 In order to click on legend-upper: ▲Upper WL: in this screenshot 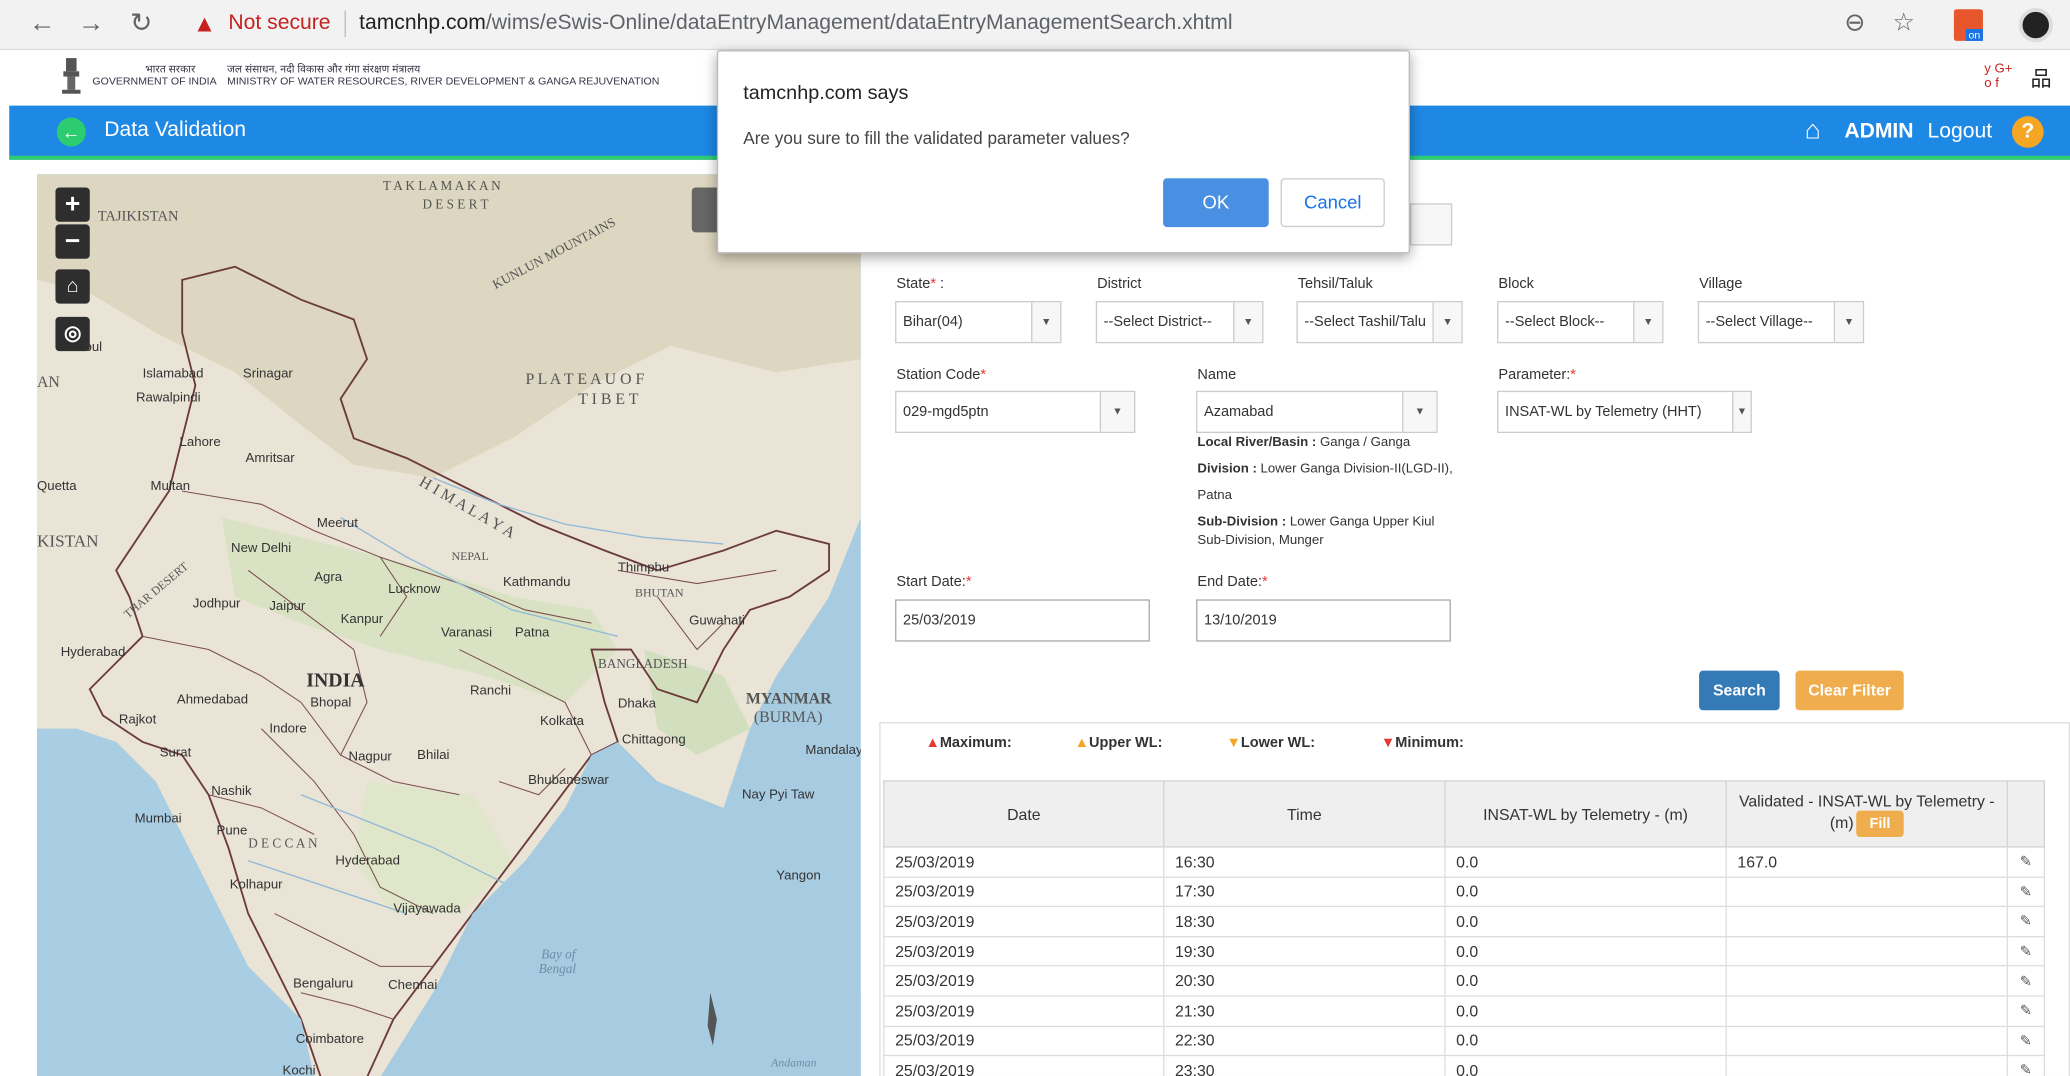, I will do `click(1119, 743)`.